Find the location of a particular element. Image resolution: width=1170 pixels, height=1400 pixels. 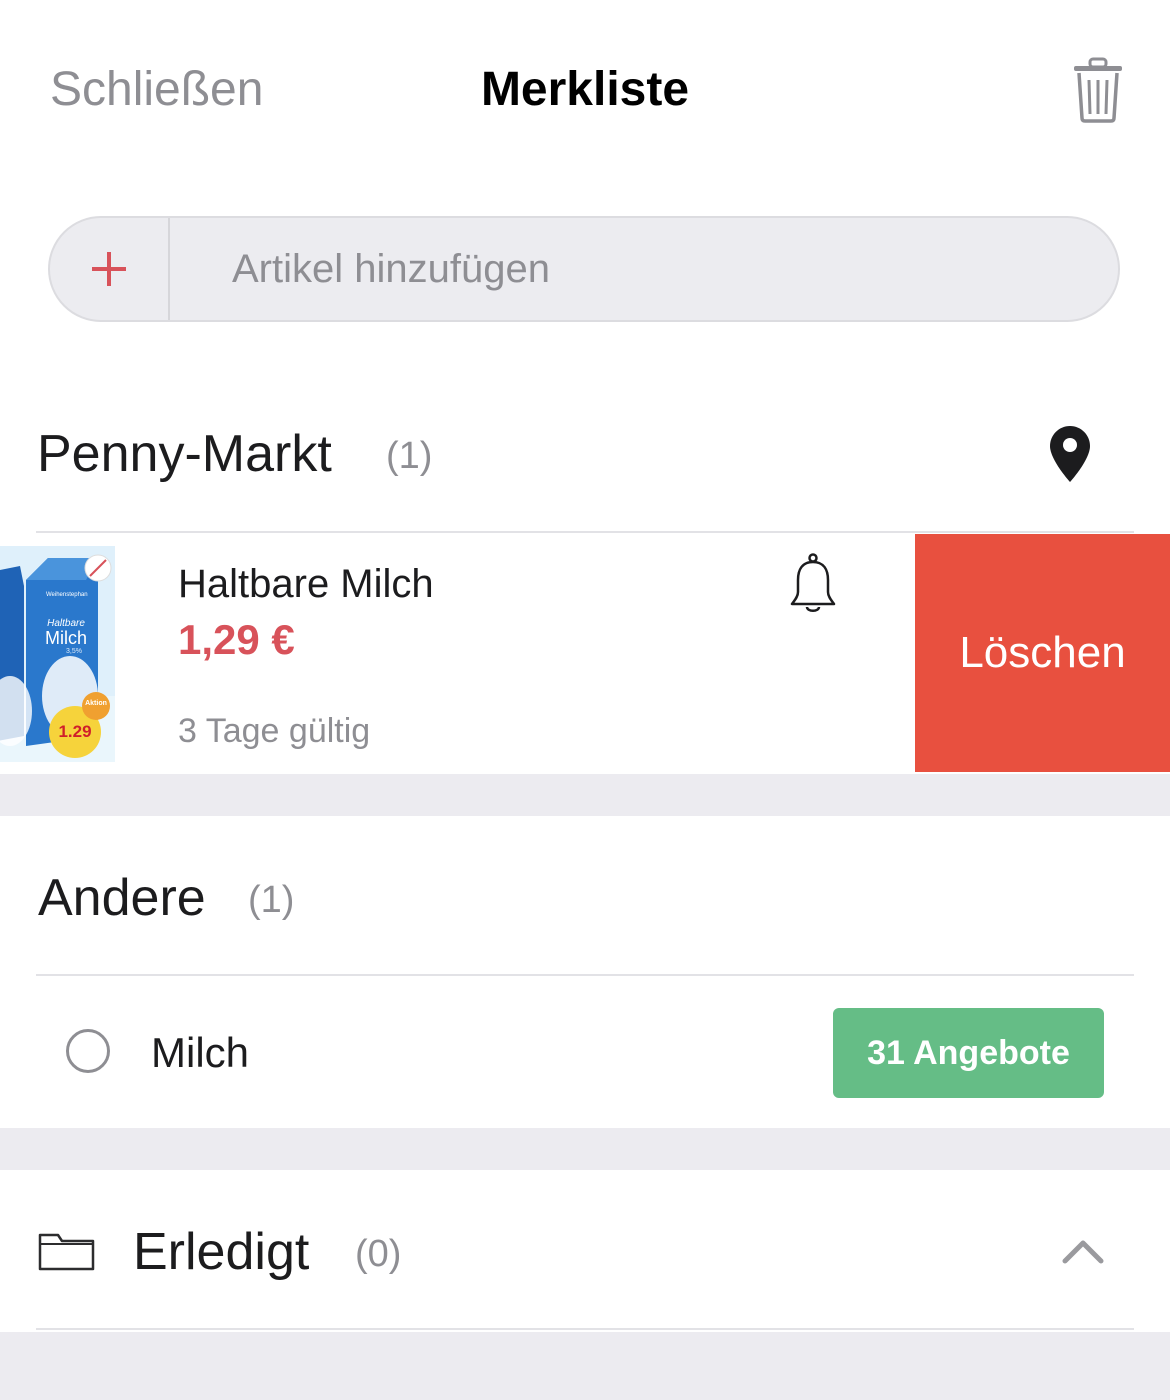

chevron-up-icon is located at coordinates (1083, 1251).